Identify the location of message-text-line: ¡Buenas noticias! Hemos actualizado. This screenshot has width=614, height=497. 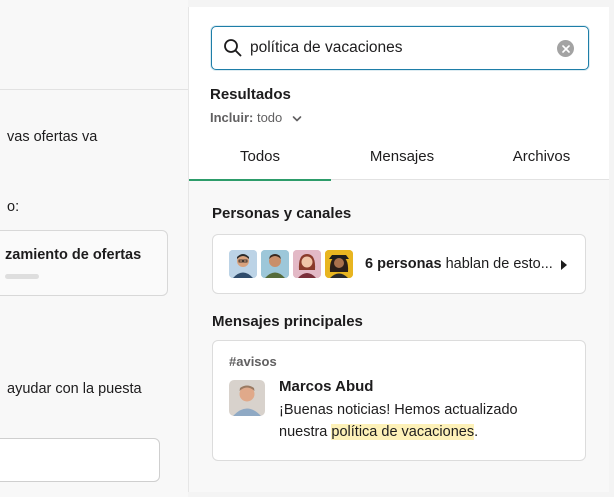
(398, 410).